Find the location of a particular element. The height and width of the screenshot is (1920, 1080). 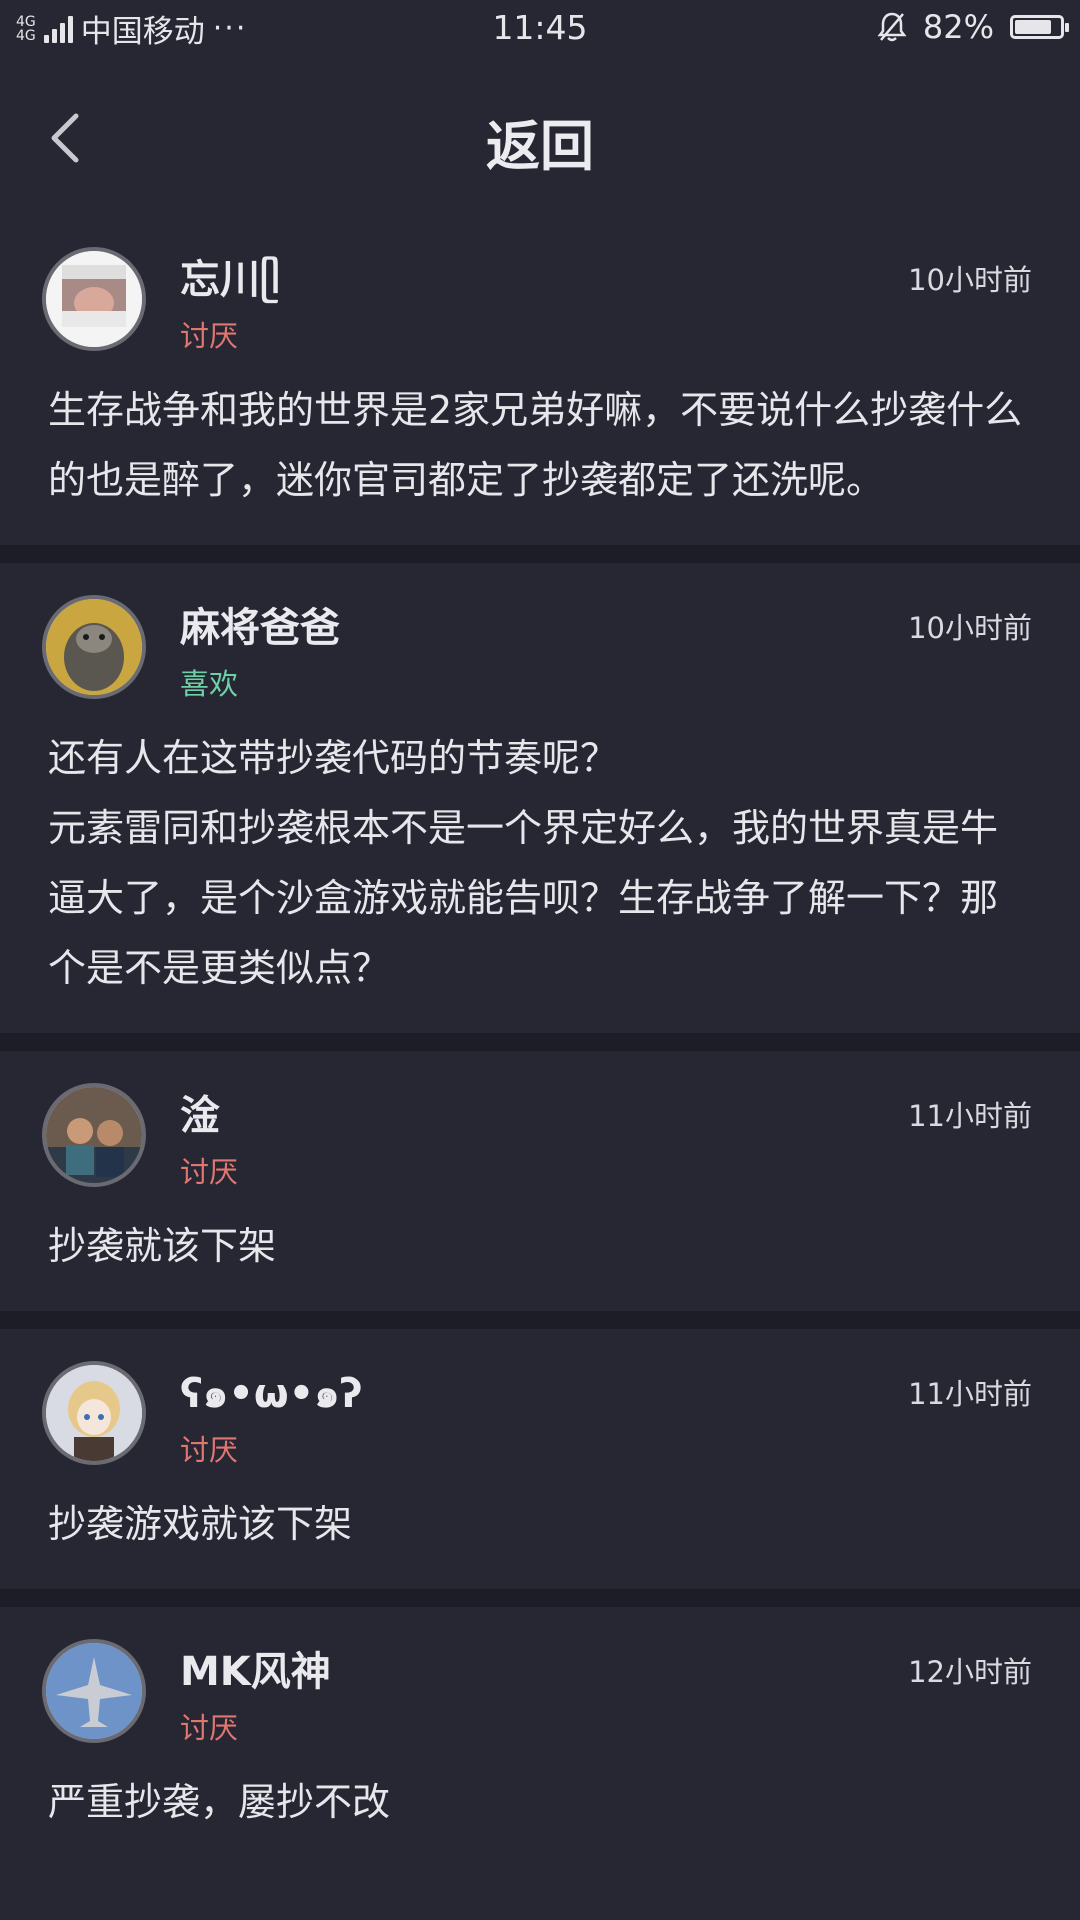

username: 麻将爸爸 is located at coordinates (260, 624).